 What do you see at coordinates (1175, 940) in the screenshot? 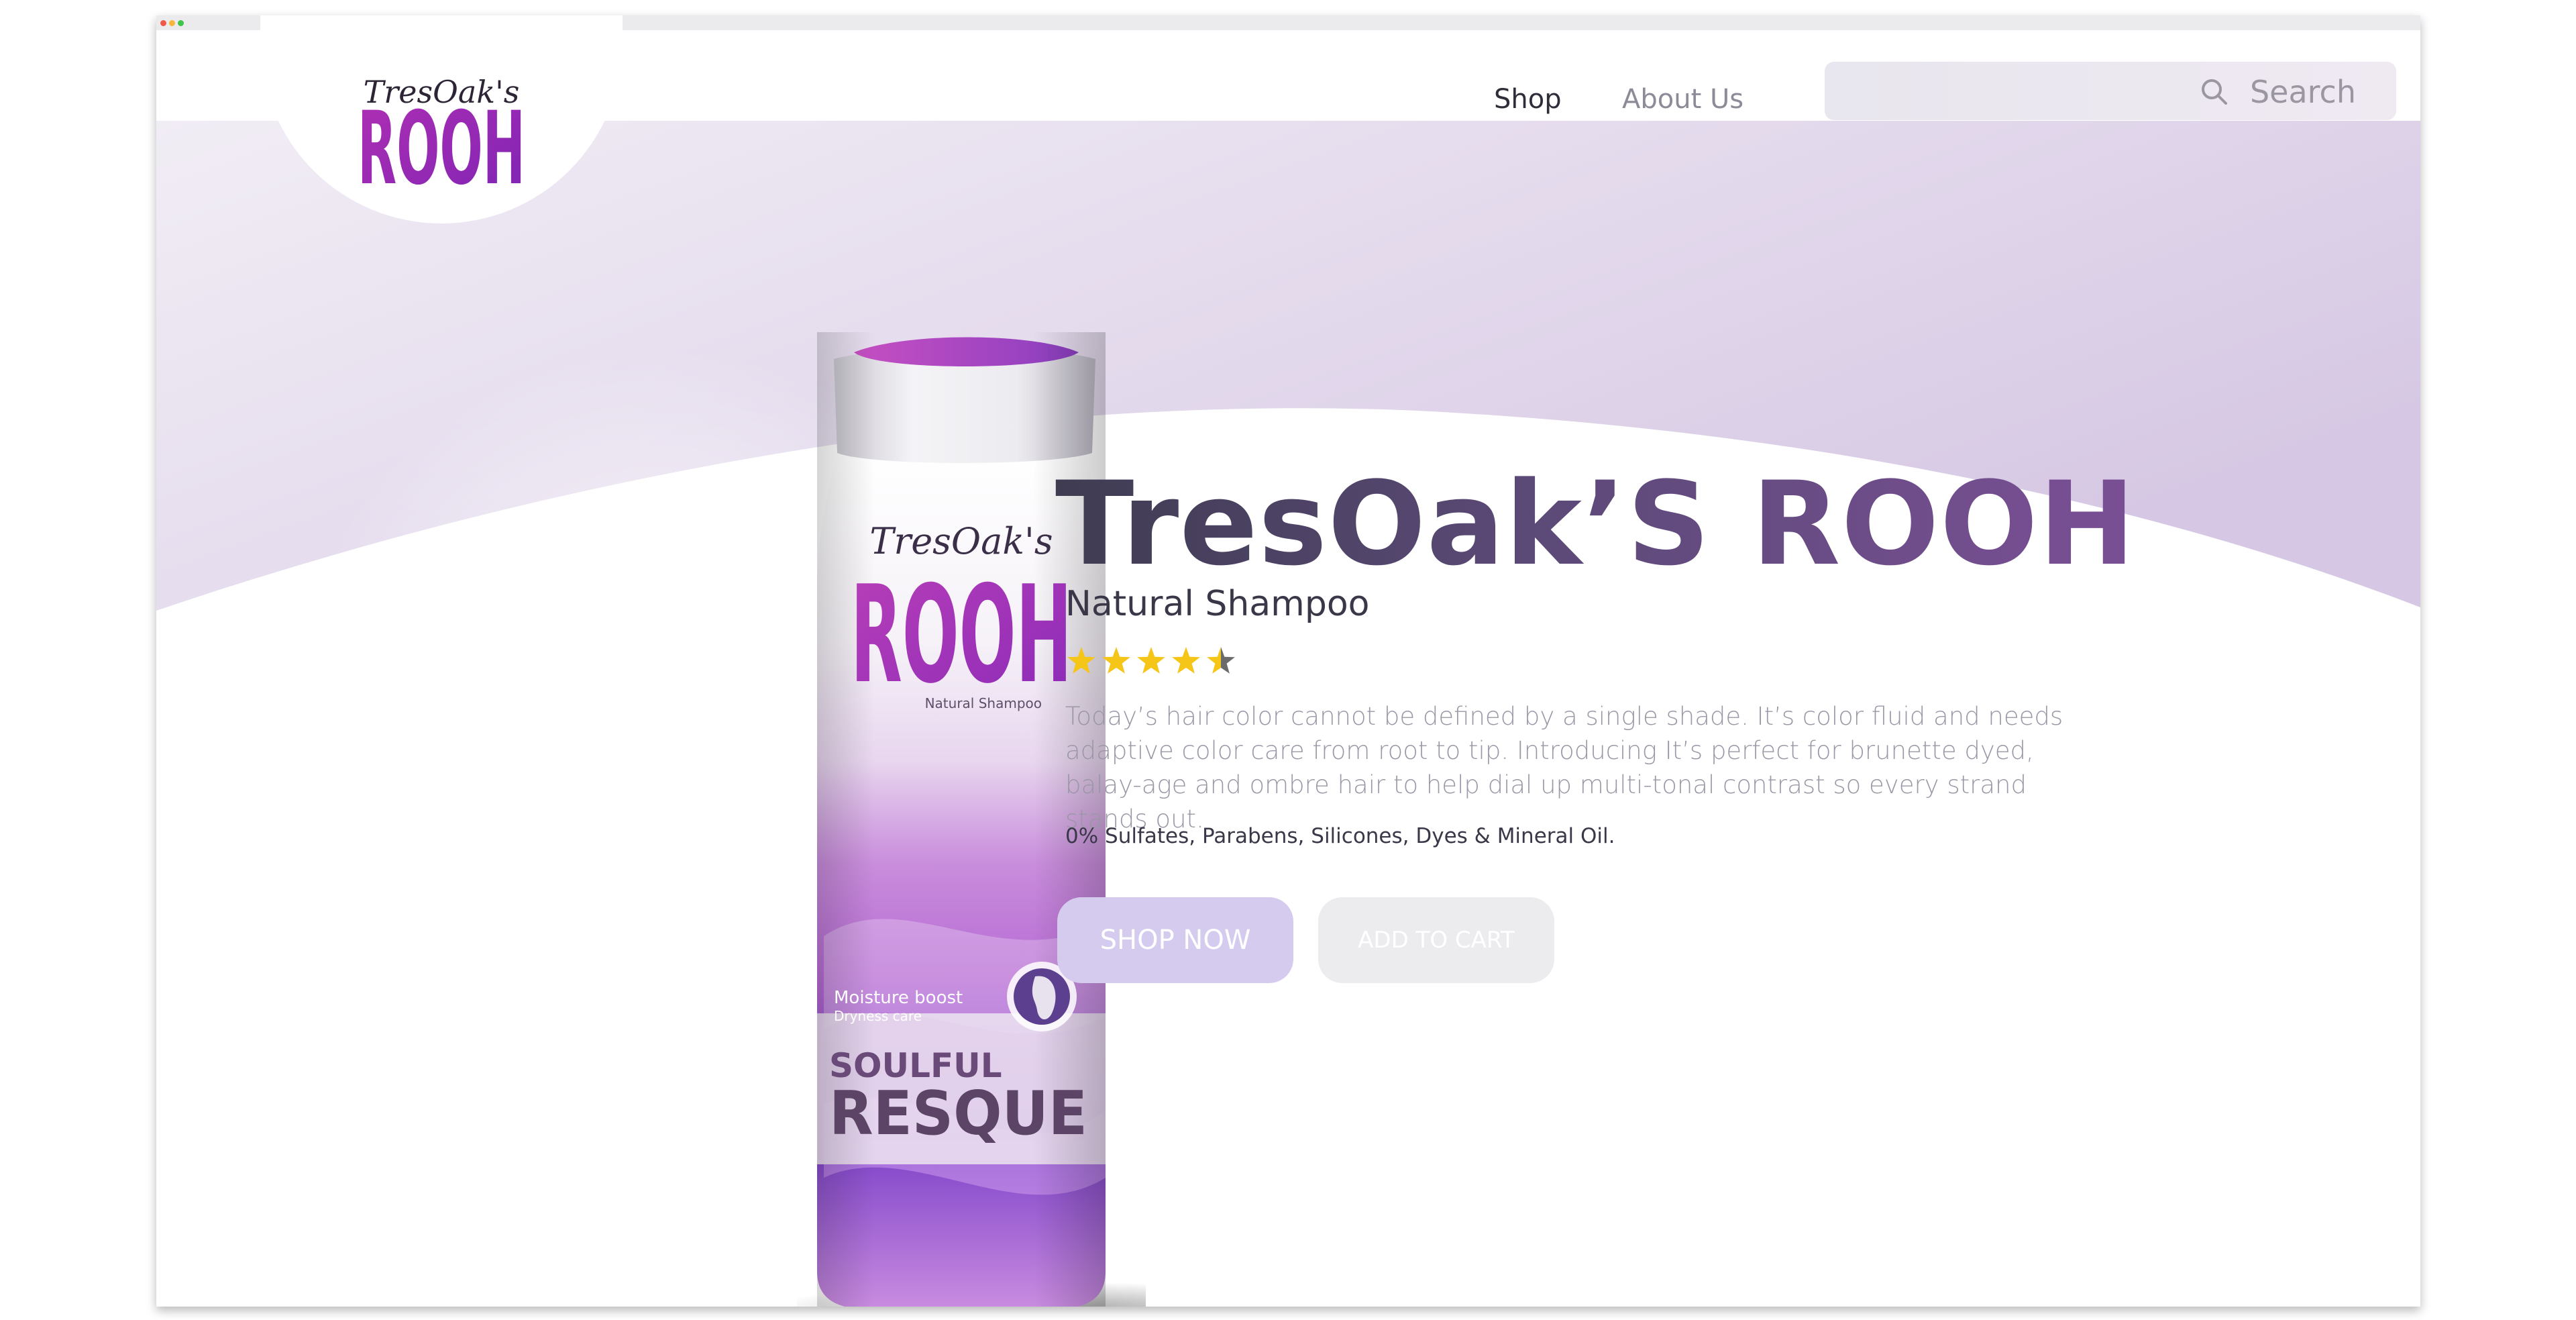
I see `shop-now-button: SHOP NOW` at bounding box center [1175, 940].